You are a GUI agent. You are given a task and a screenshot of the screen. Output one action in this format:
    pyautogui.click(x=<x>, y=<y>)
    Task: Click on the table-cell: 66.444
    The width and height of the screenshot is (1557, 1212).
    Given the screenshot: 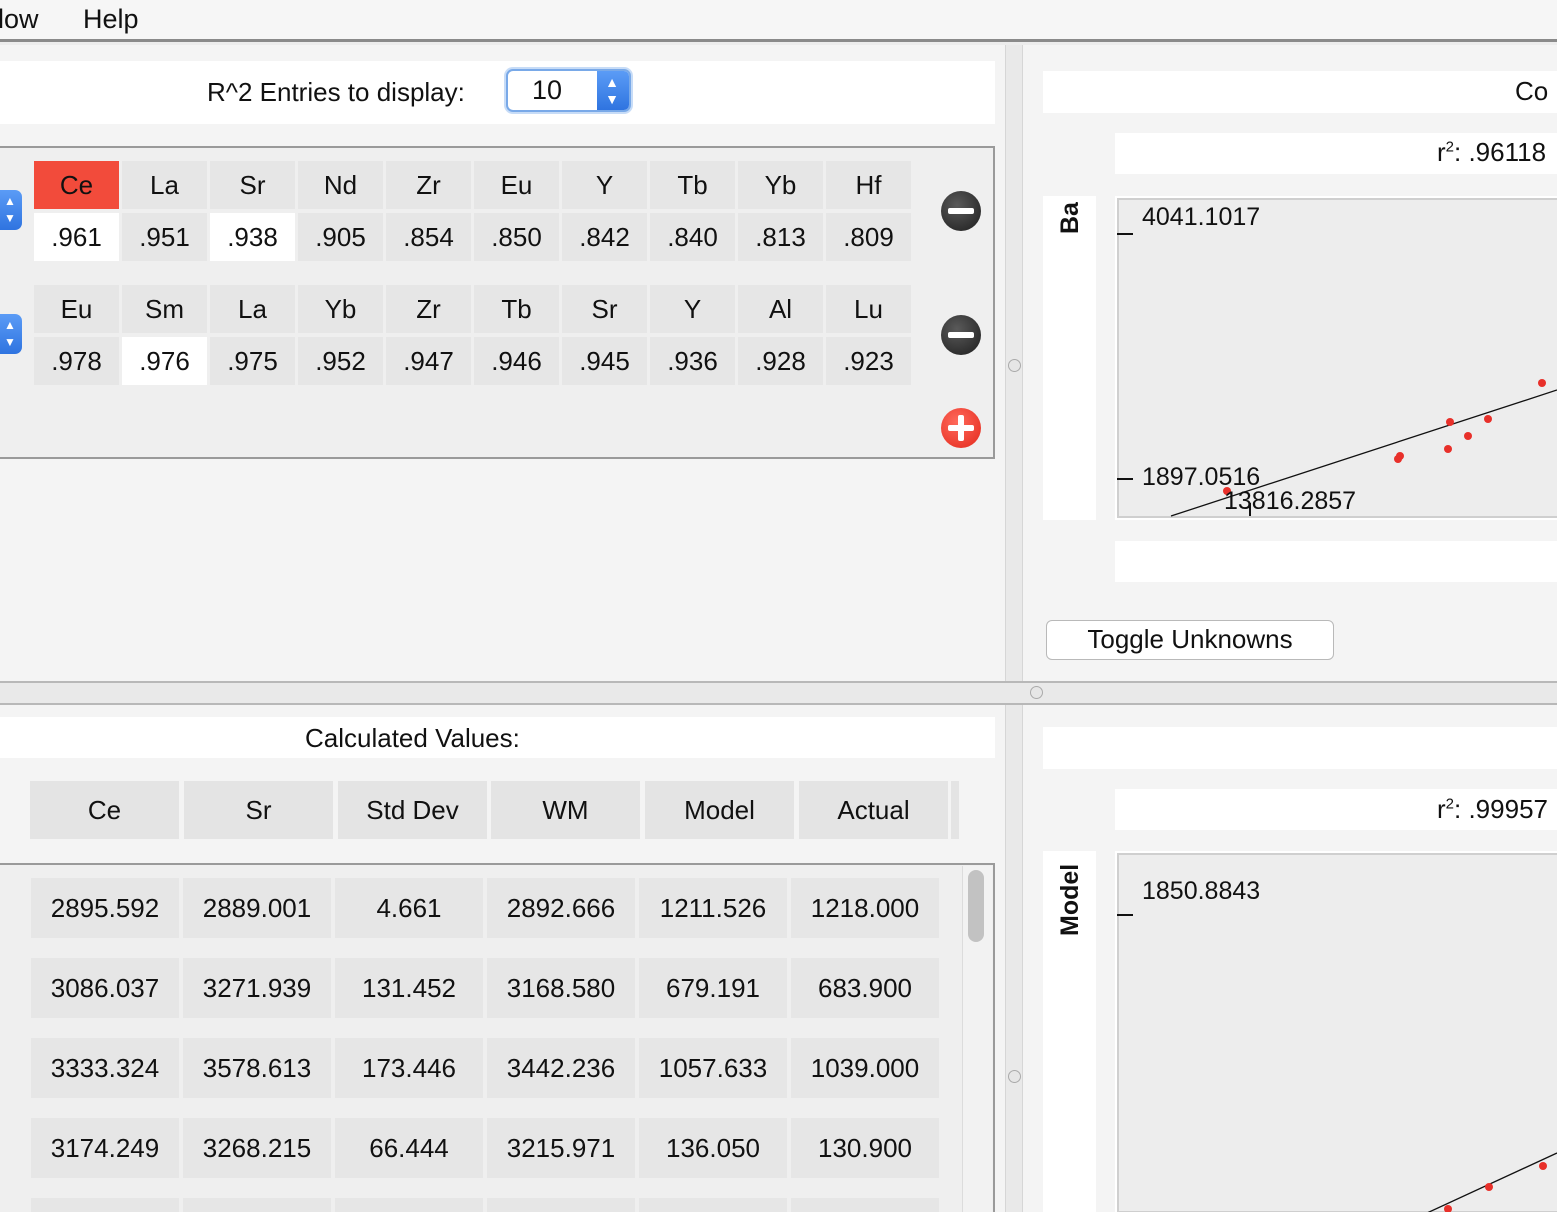 What is the action you would take?
    pyautogui.click(x=409, y=1148)
    